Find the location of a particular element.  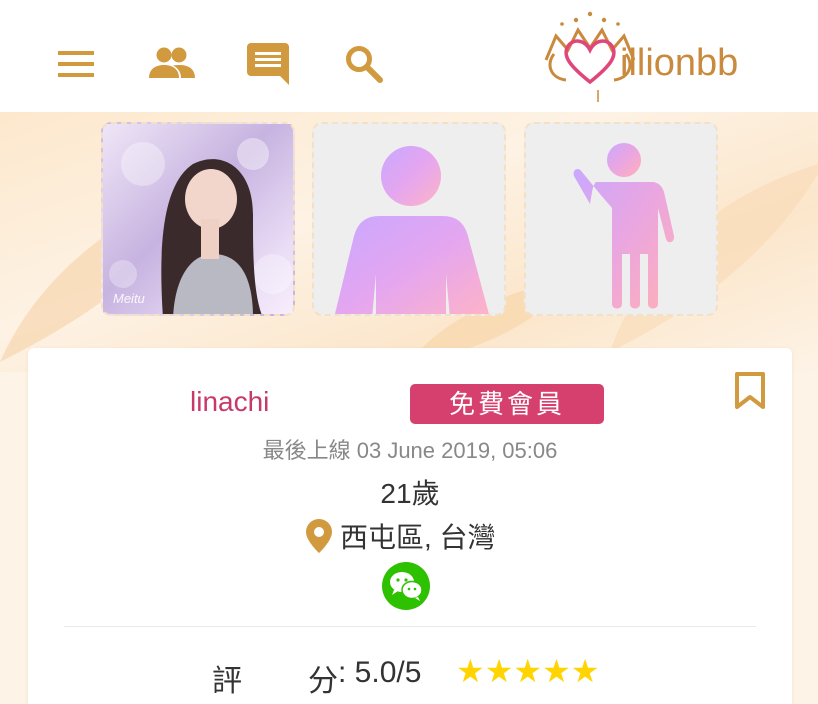

chat-icon is located at coordinates (268, 64).